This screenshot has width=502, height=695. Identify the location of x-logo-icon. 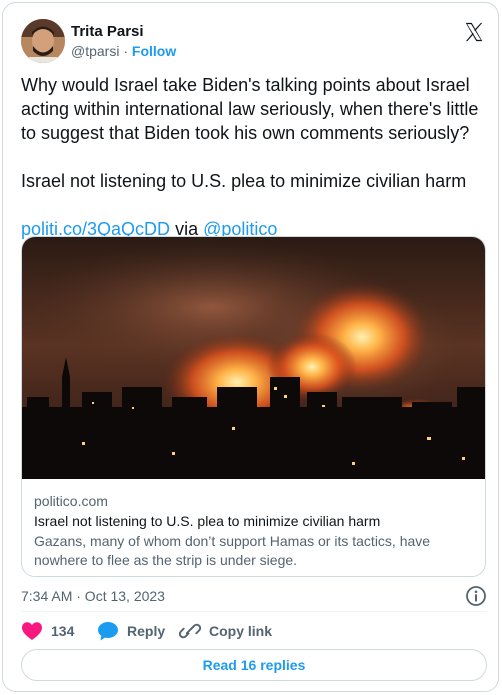
(474, 32).